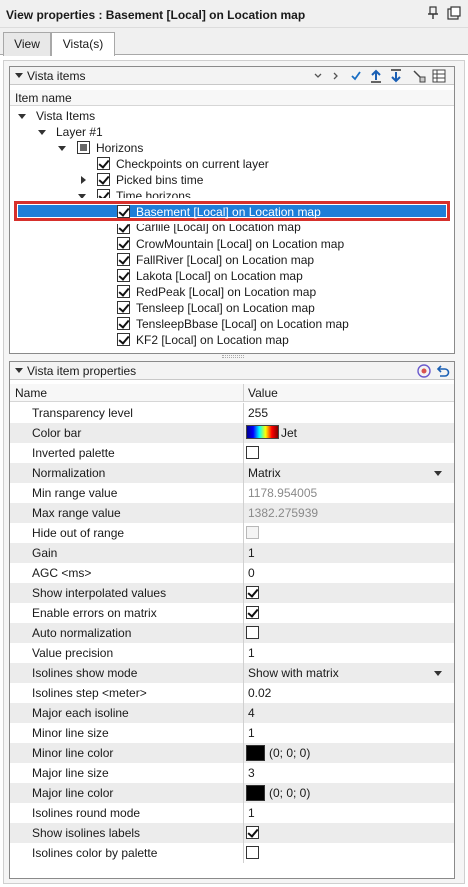 This screenshot has width=468, height=887. Describe the element at coordinates (83, 147) in the screenshot. I see `partial-checkbox` at that location.